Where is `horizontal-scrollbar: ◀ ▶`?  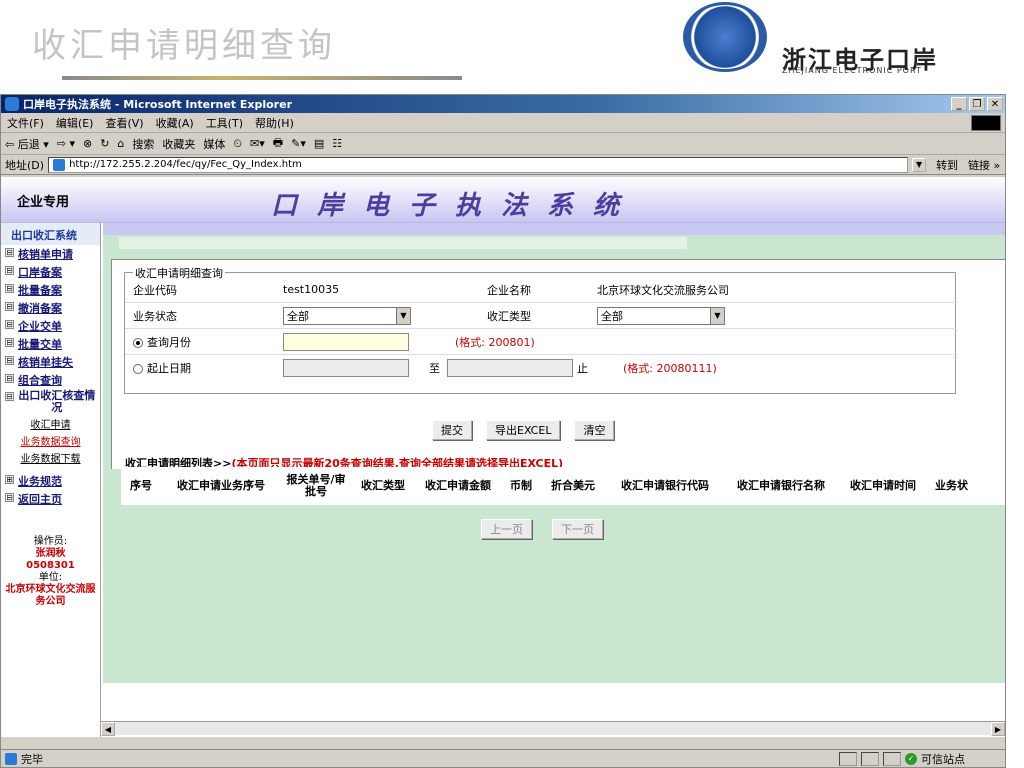
horizontal-scrollbar: ◀ ▶ is located at coordinates (553, 728).